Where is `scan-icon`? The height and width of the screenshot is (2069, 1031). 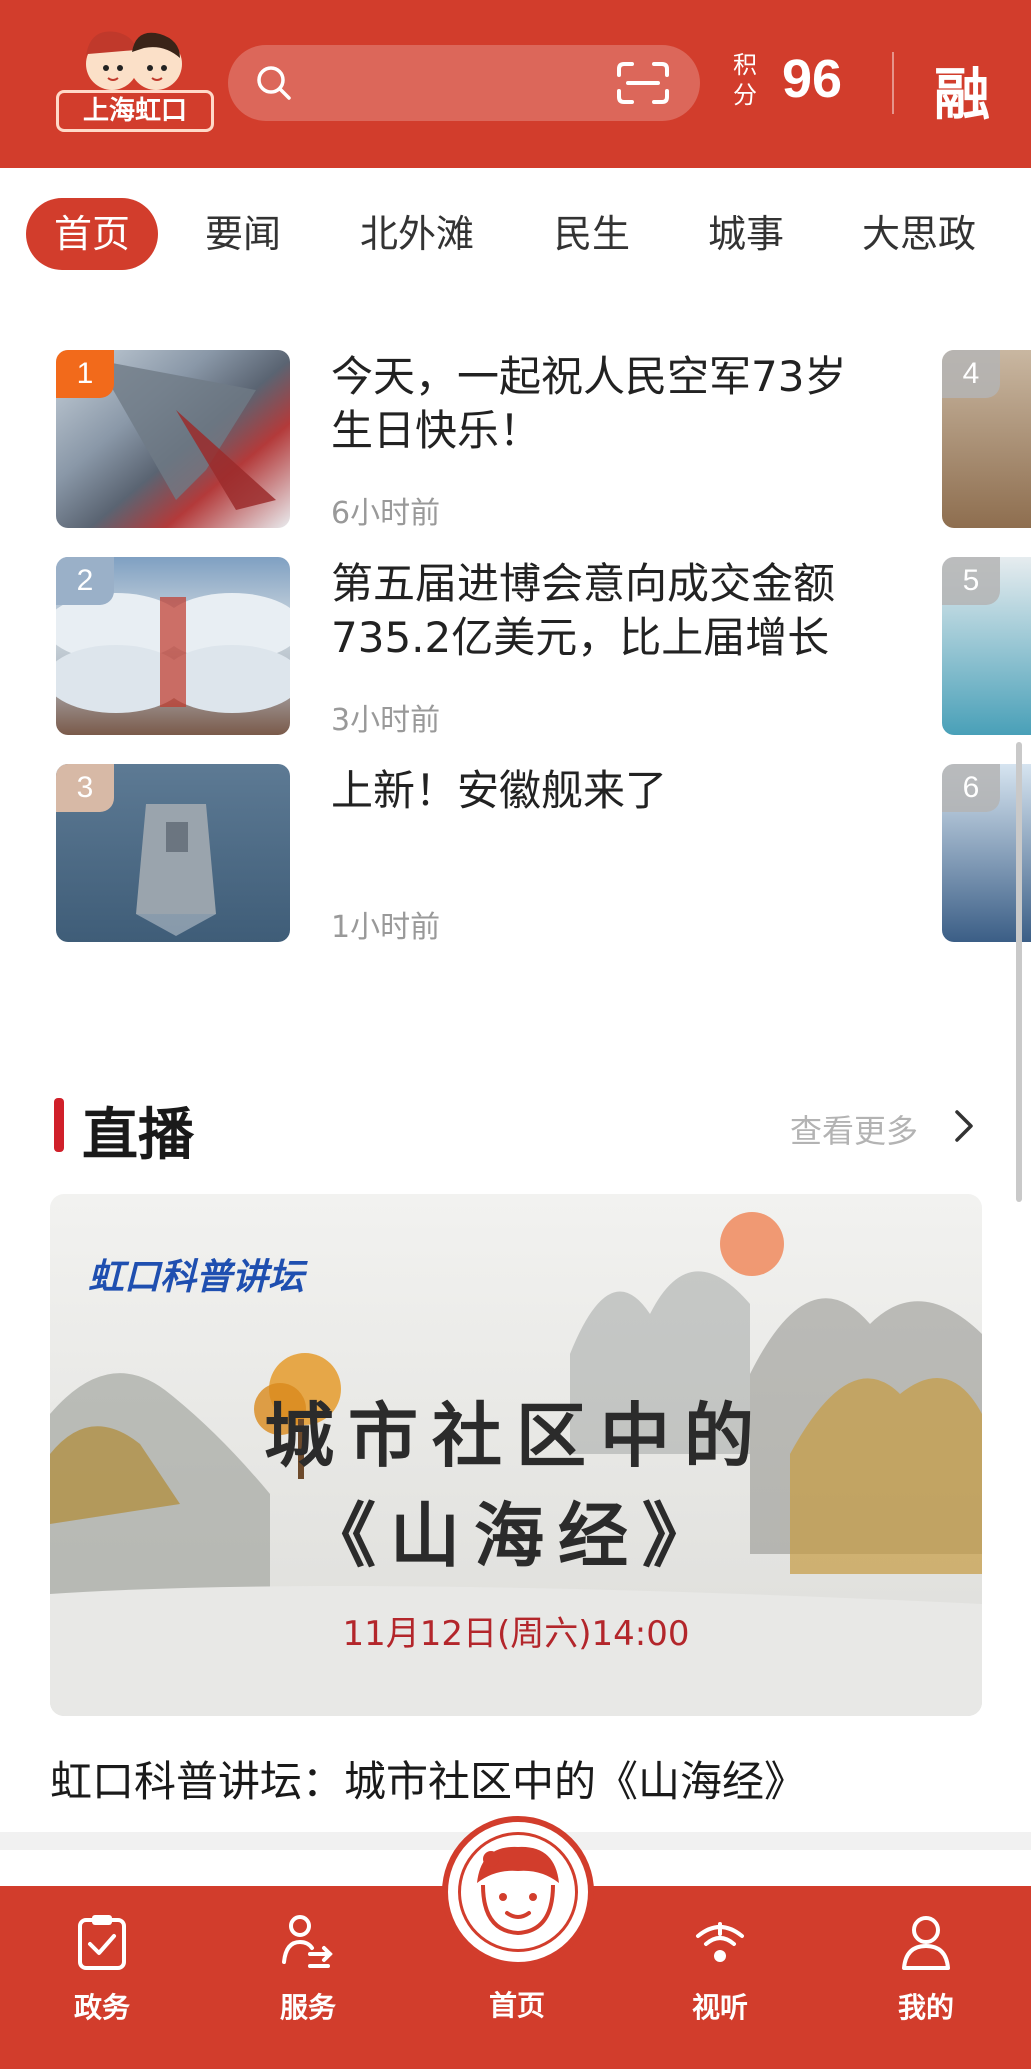
scan-icon is located at coordinates (643, 83).